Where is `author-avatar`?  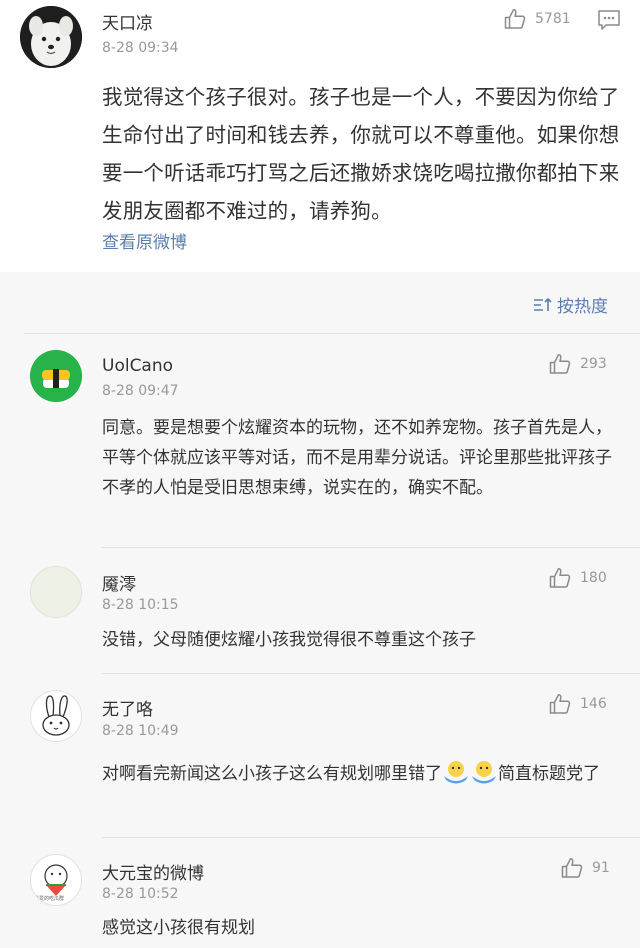 author-avatar is located at coordinates (51, 37).